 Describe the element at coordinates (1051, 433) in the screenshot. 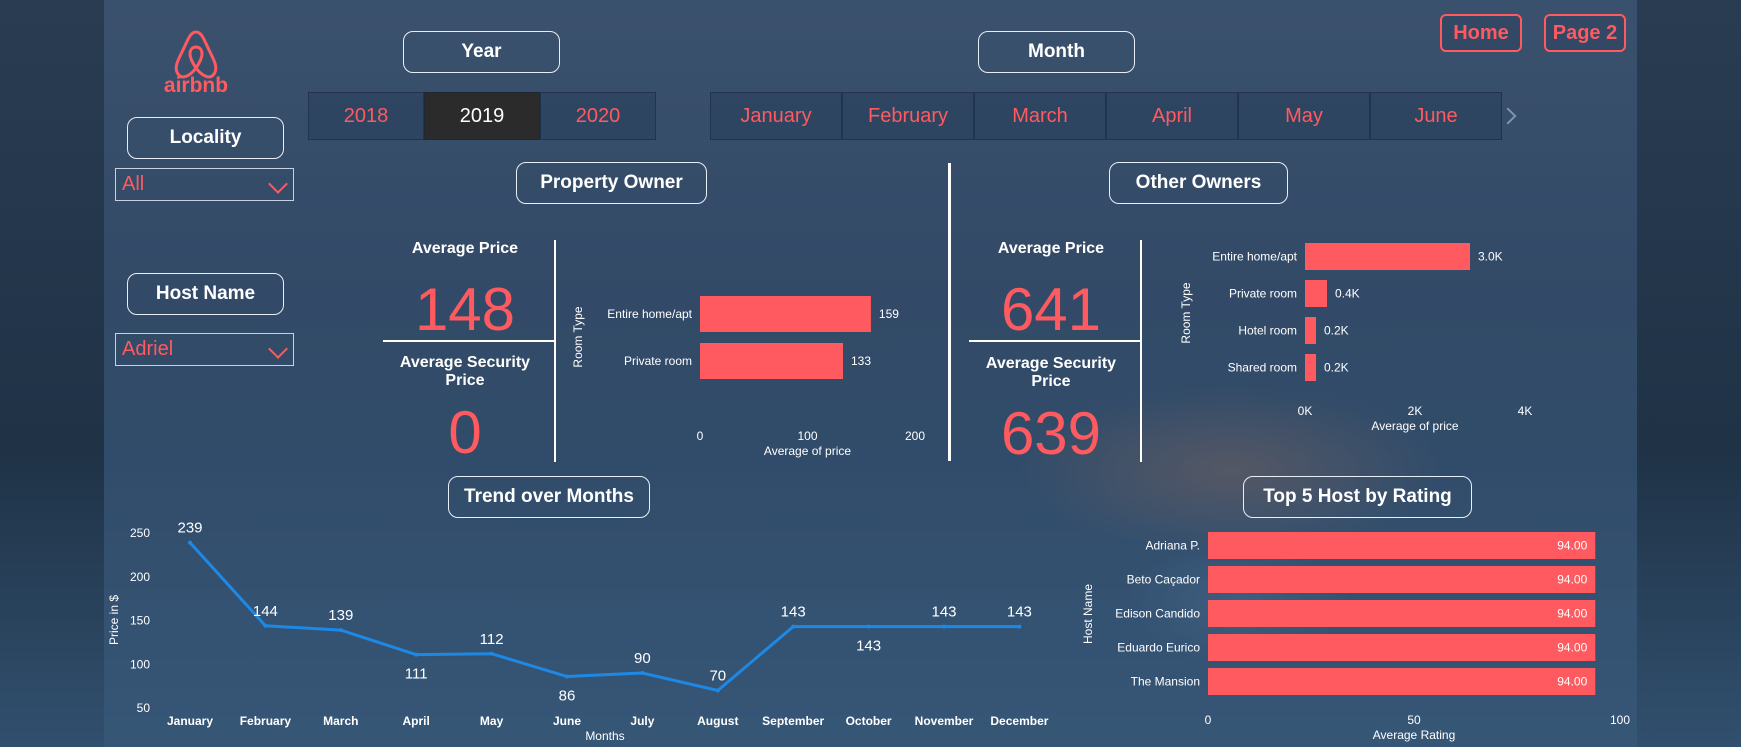

I see `other-owners-avg-security-value: 639` at that location.